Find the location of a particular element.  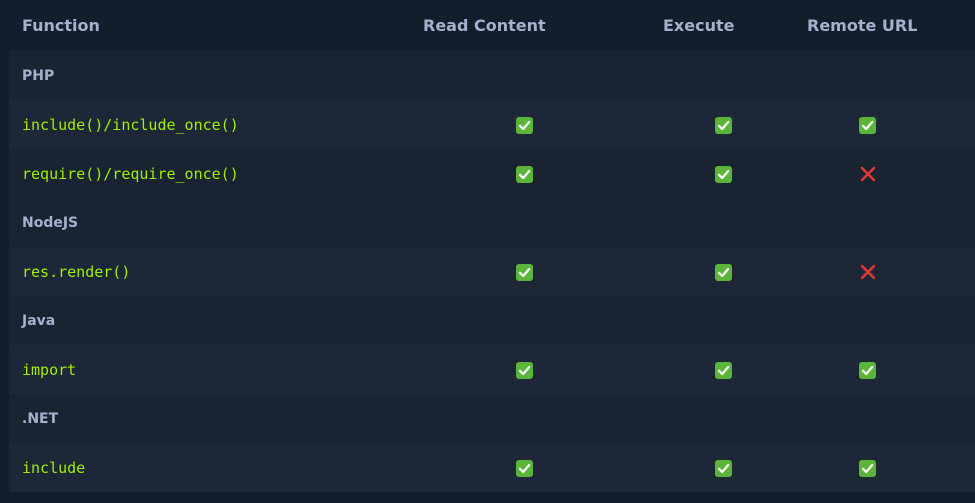

function-name: res.render() is located at coordinates (199, 271).